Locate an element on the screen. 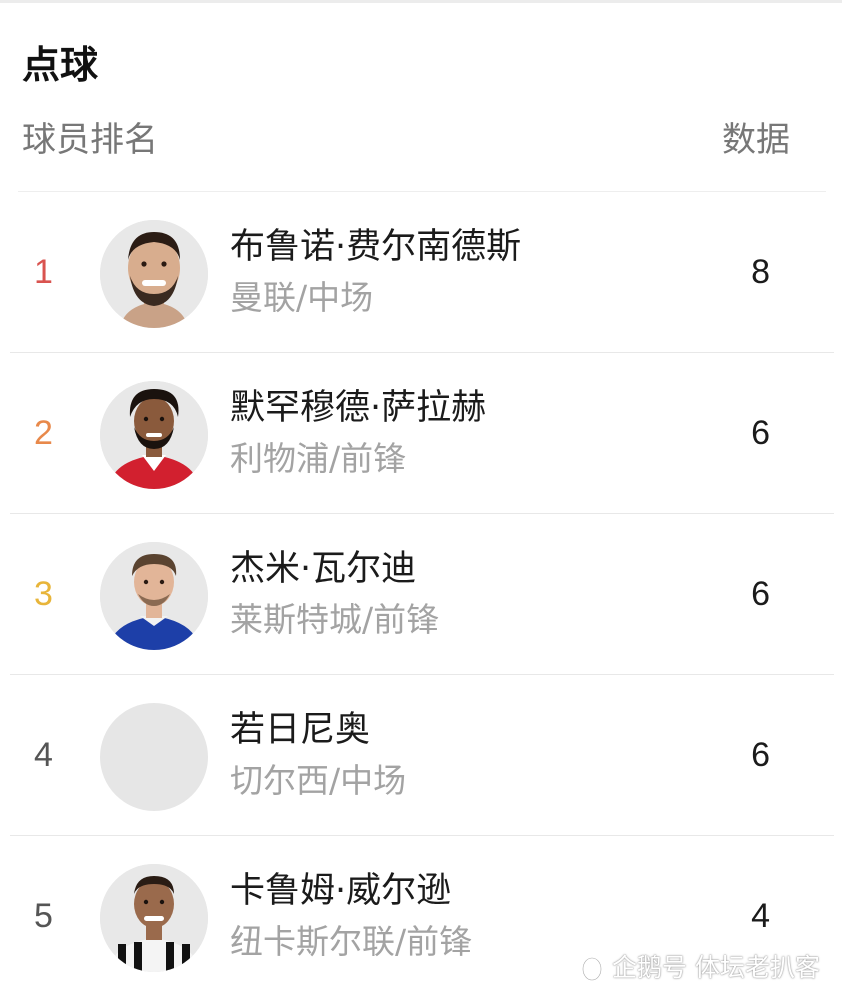 The width and height of the screenshot is (842, 1000). player-name: 若日尼奥 is located at coordinates (300, 730).